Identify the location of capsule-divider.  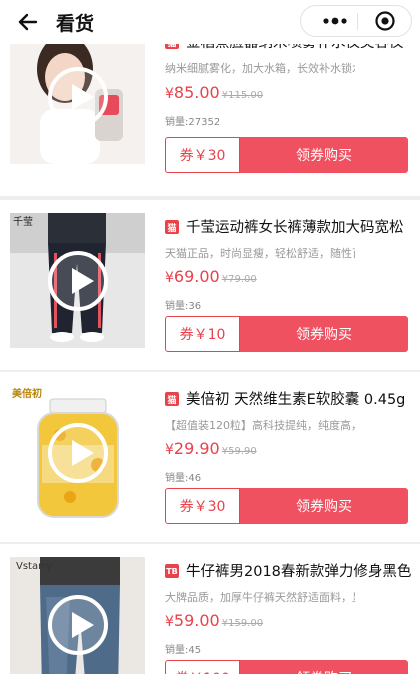
(357, 21).